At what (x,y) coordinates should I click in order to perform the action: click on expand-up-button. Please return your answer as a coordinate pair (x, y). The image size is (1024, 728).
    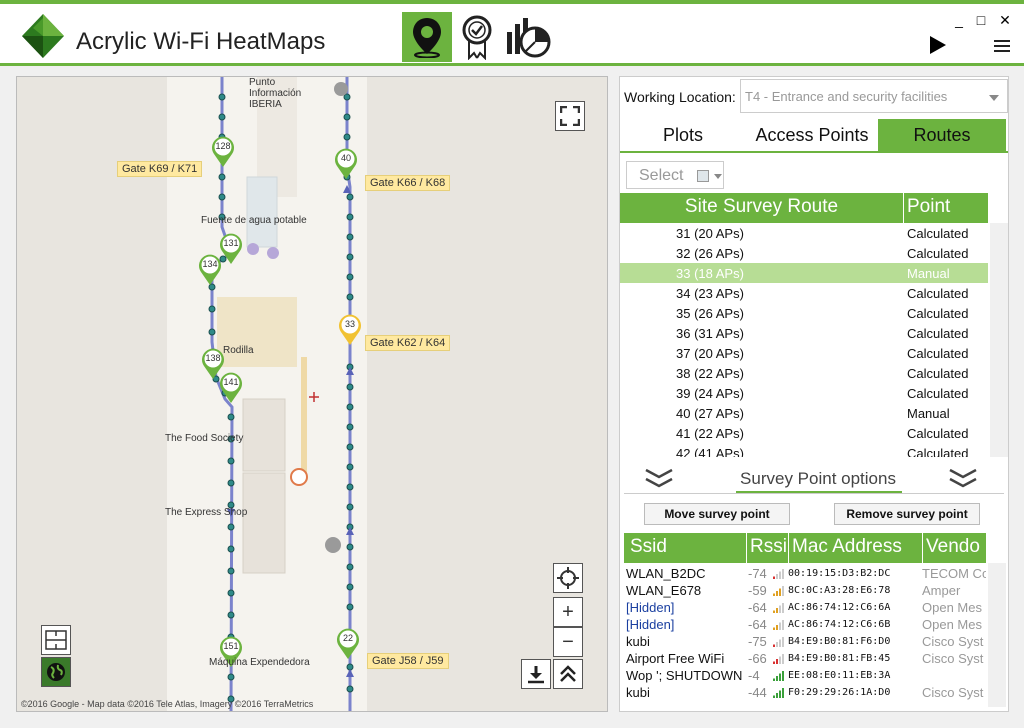
    Looking at the image, I should click on (568, 674).